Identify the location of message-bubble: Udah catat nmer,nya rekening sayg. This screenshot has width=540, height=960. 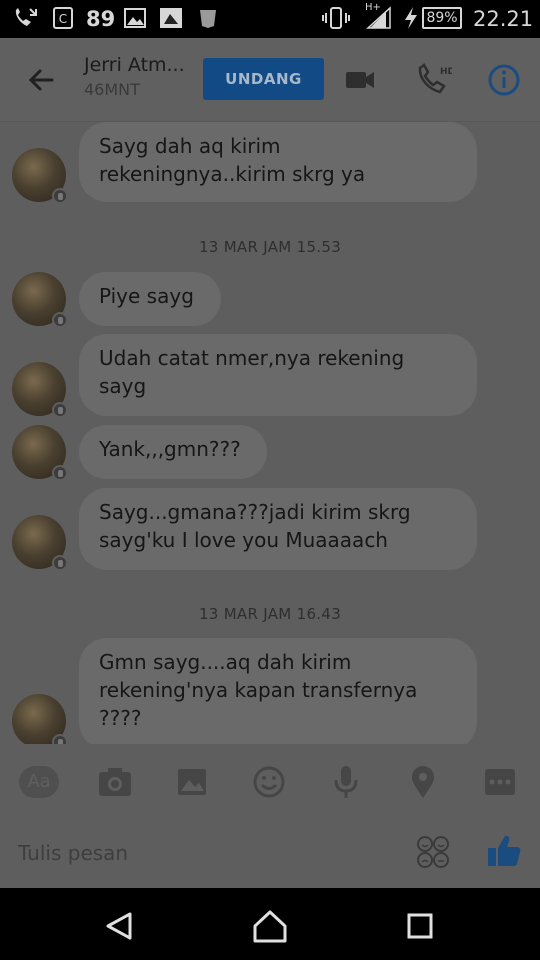
(278, 375).